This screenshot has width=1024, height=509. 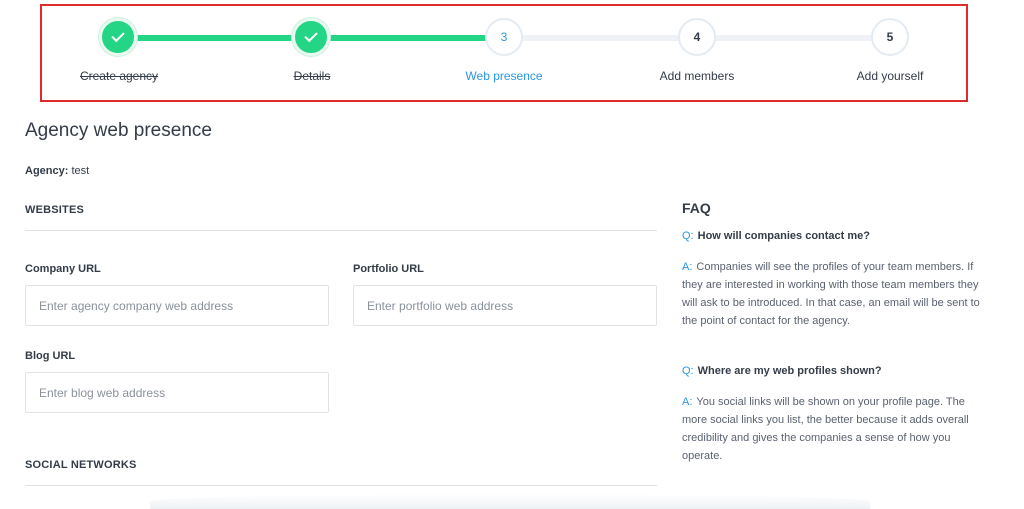 I want to click on footer-shadow, so click(x=510, y=501).